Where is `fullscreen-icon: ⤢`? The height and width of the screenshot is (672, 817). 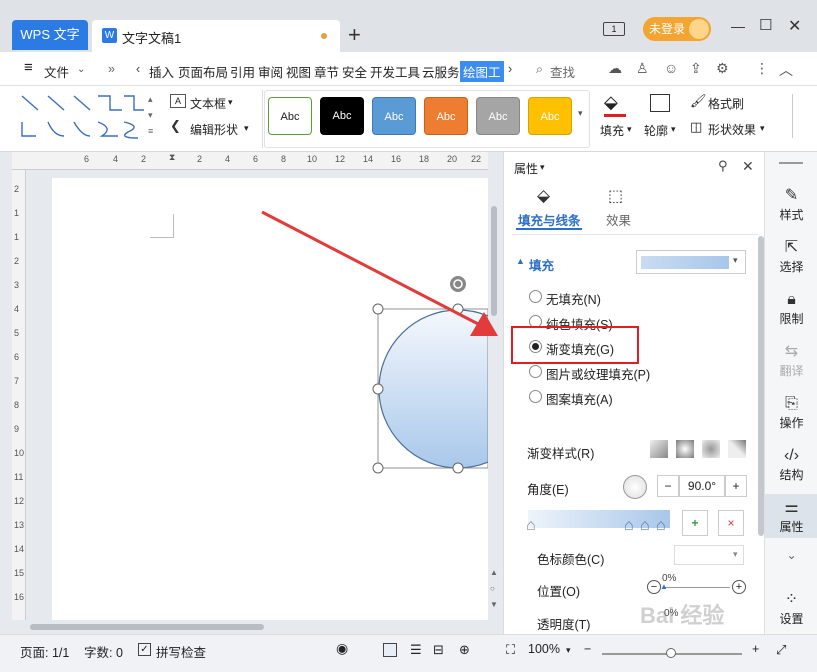 fullscreen-icon: ⤢ is located at coordinates (781, 650).